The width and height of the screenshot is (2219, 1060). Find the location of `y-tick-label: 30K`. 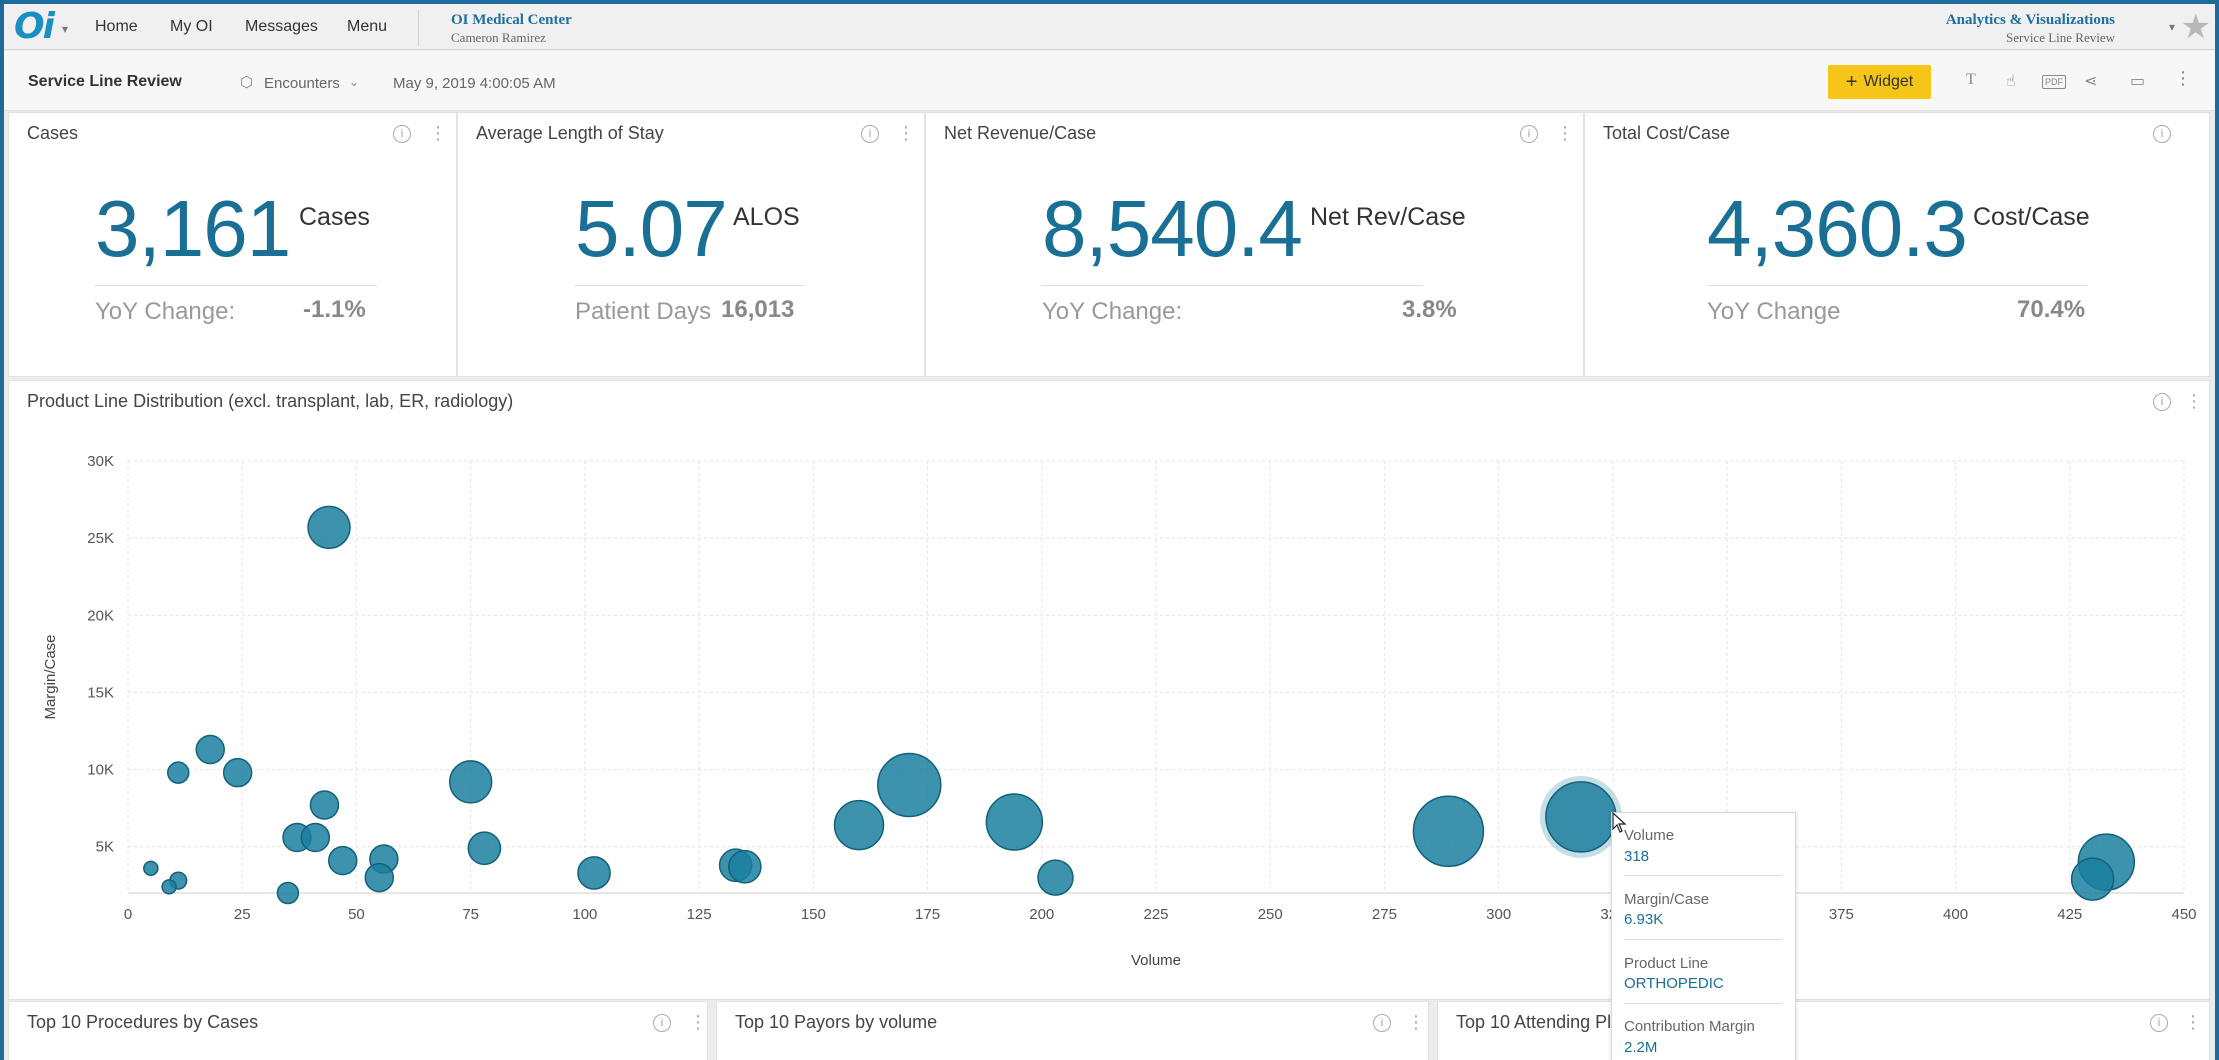

y-tick-label: 30K is located at coordinates (100, 461).